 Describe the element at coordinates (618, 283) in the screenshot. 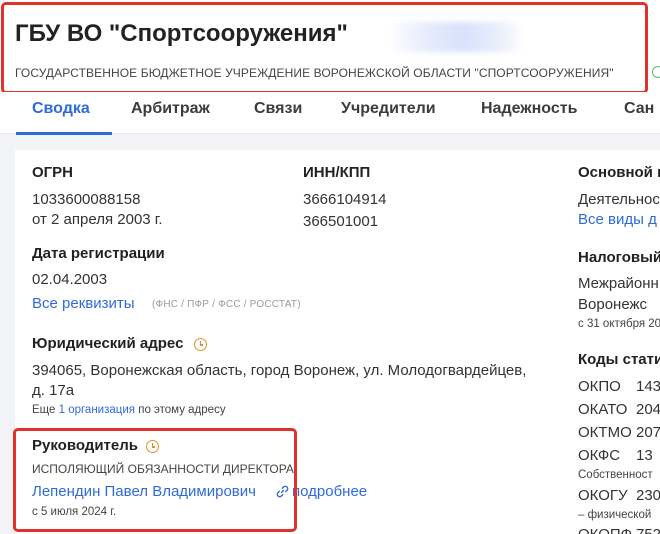

I see `tax-authority-line1: Межрайонн` at that location.